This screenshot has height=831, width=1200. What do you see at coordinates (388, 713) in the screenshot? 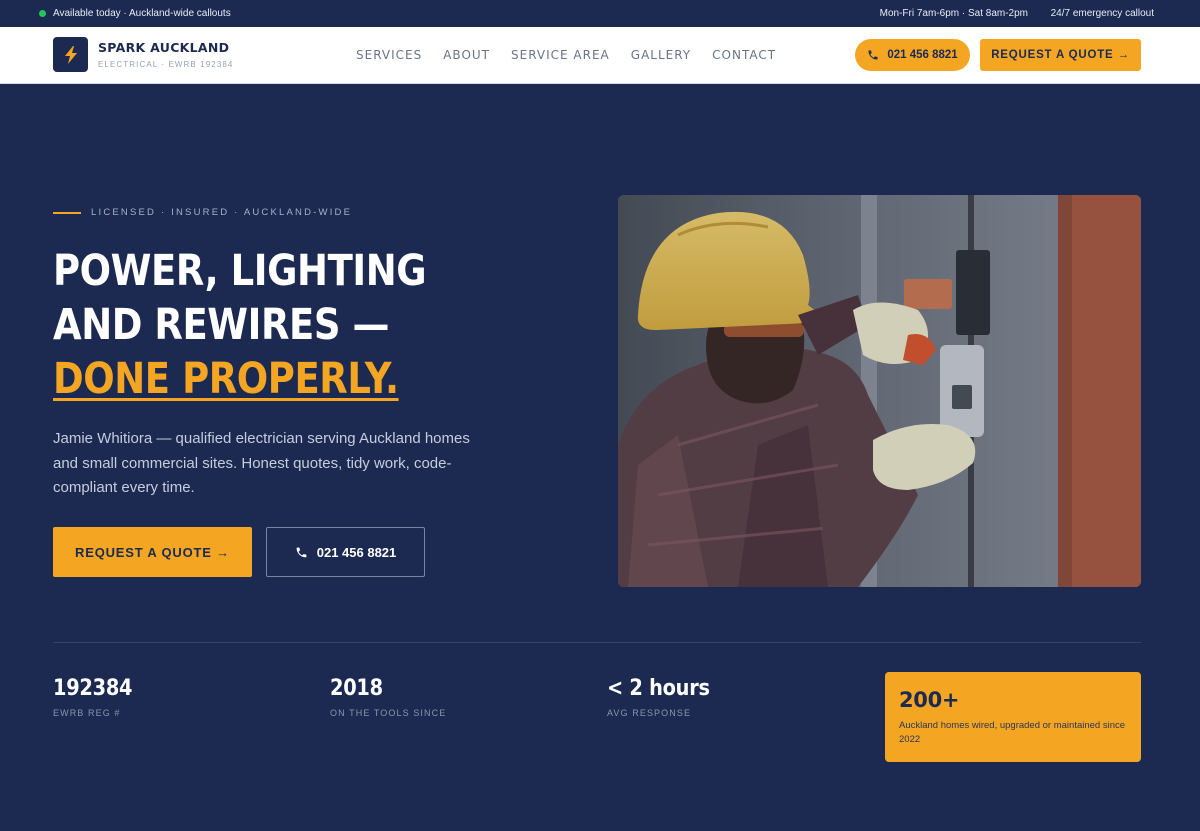
I see `stat-label: ON THE TOOLS SINCE` at bounding box center [388, 713].